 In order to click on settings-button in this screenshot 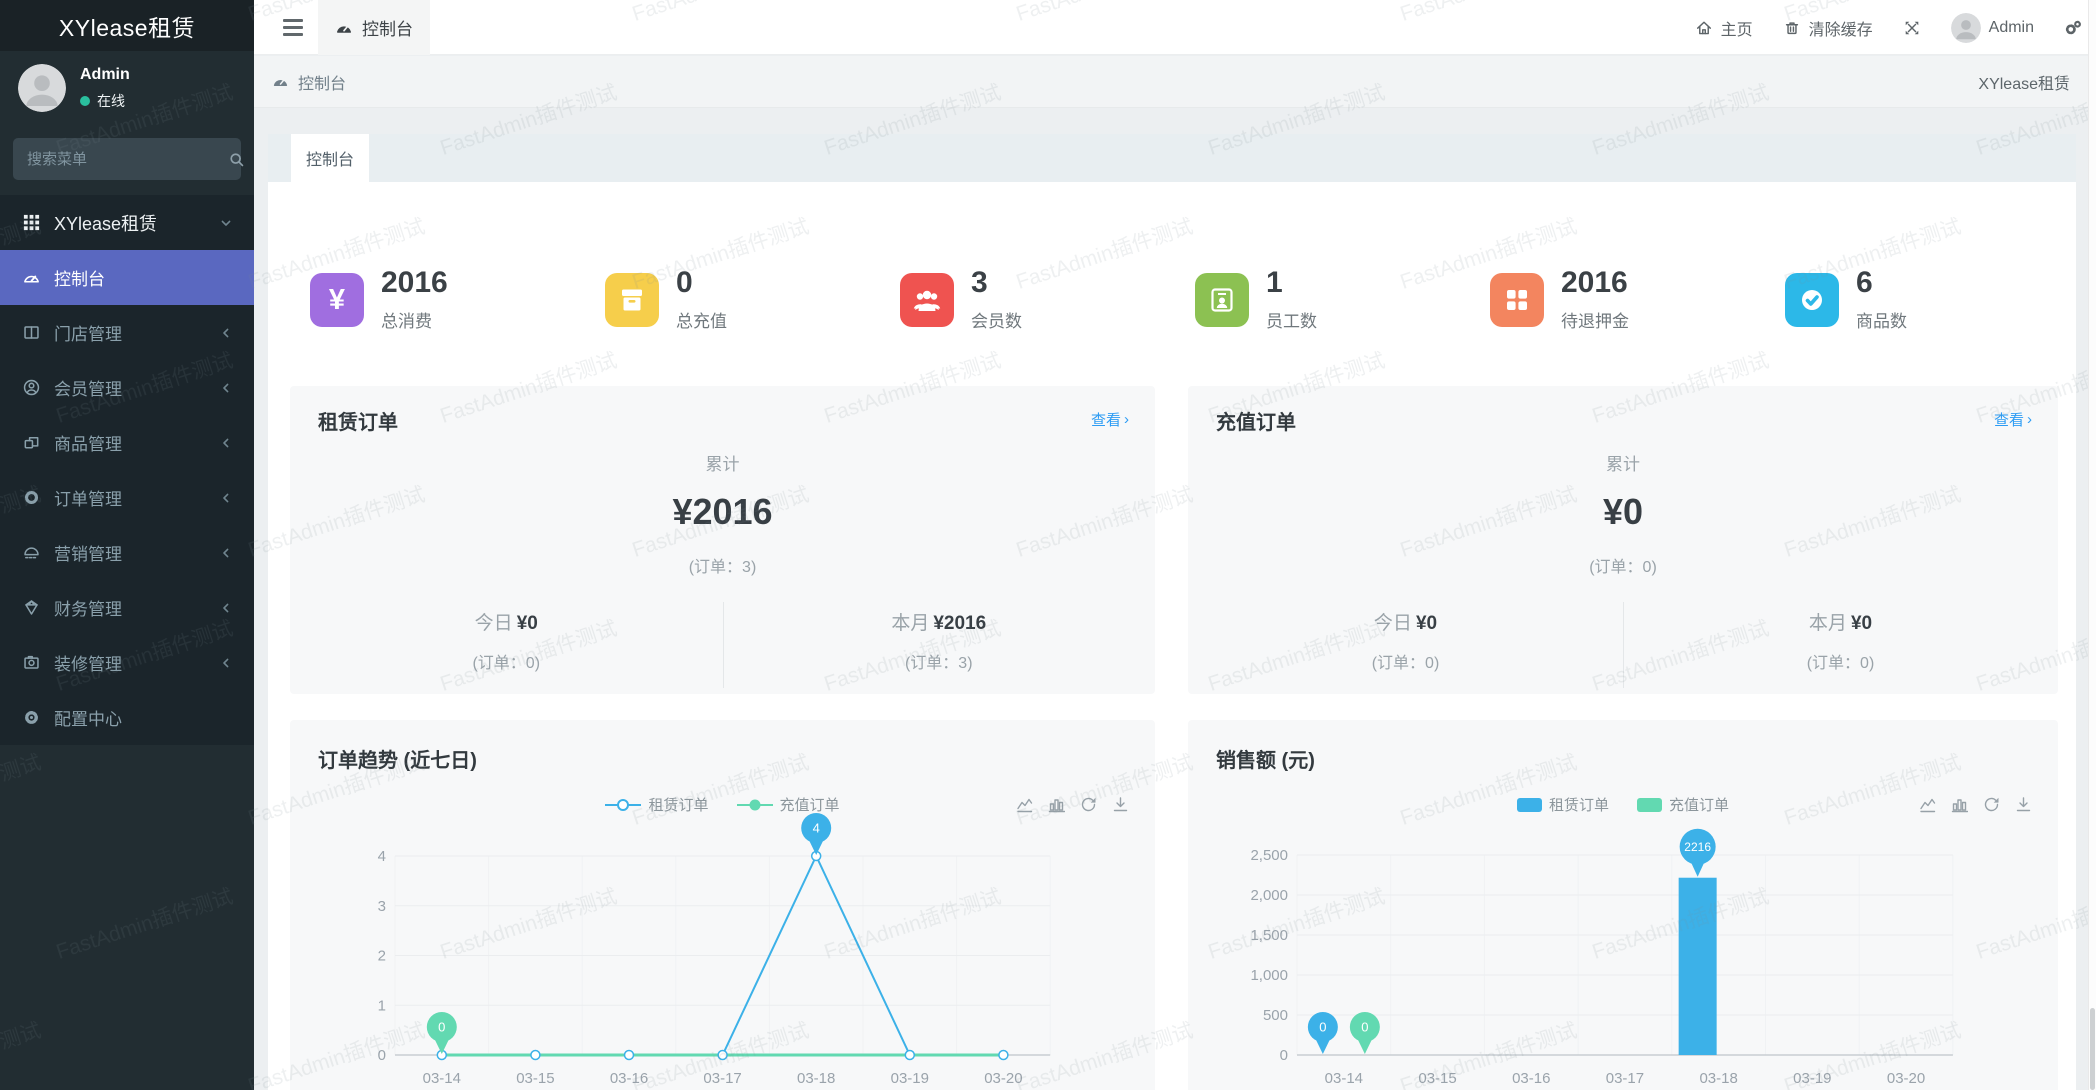, I will do `click(2073, 28)`.